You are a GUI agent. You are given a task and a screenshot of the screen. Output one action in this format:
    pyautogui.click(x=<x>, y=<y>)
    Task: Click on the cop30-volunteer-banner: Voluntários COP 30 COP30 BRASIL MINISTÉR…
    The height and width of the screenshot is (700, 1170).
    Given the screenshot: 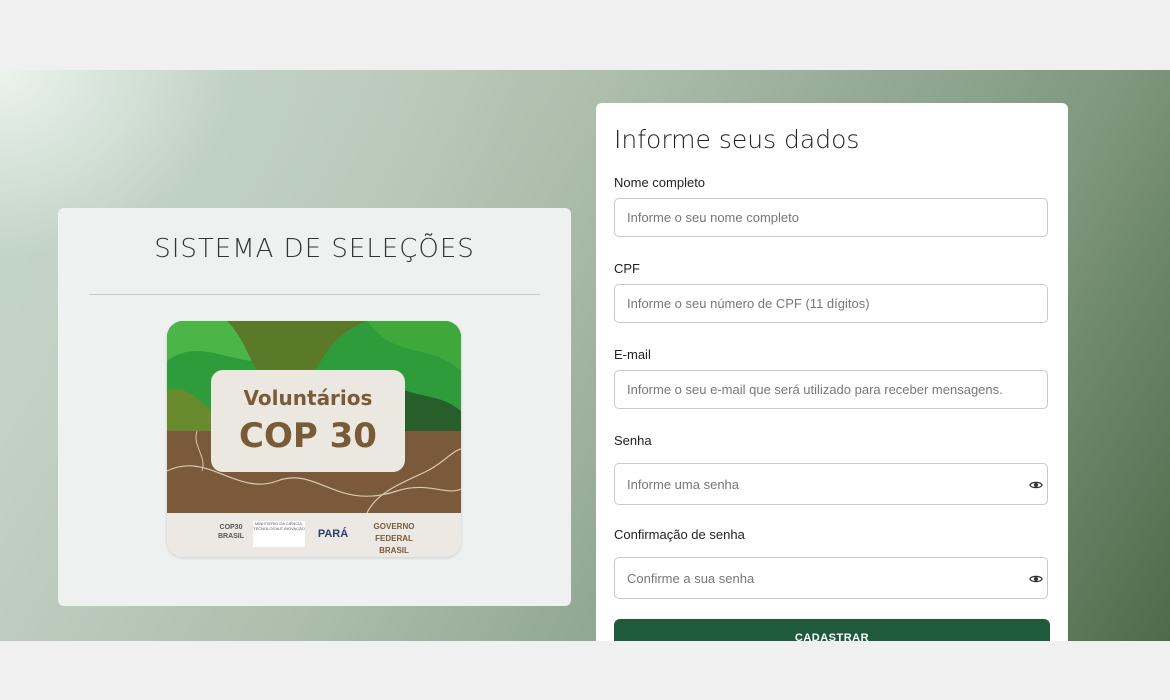 What is the action you would take?
    pyautogui.click(x=314, y=439)
    